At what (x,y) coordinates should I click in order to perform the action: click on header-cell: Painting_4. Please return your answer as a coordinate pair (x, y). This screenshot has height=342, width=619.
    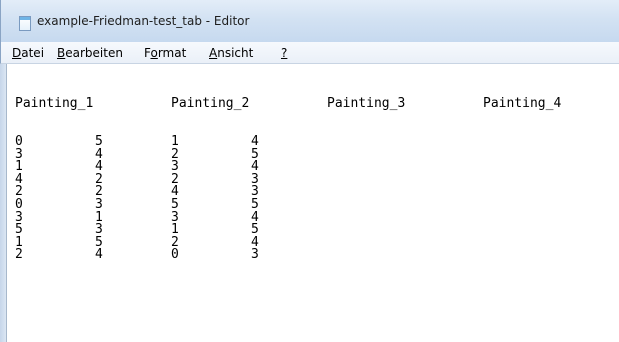
    Looking at the image, I should click on (522, 104).